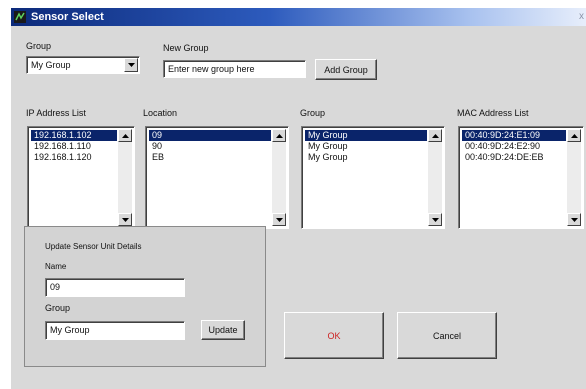  I want to click on app-icon, so click(20, 17).